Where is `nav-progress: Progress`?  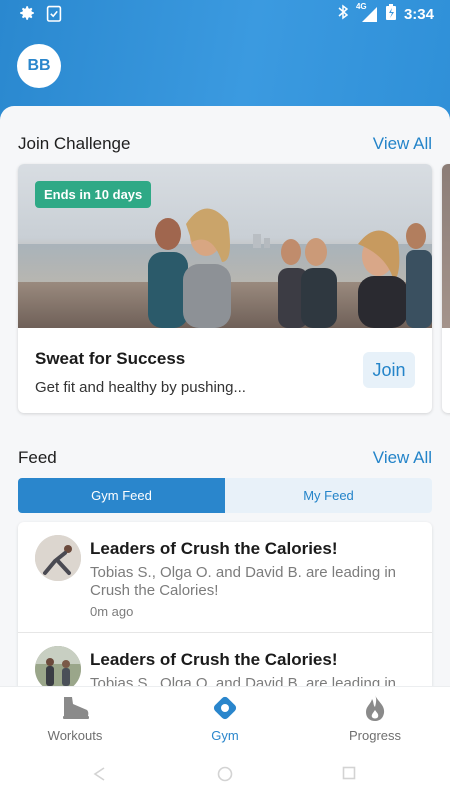 nav-progress: Progress is located at coordinates (375, 718).